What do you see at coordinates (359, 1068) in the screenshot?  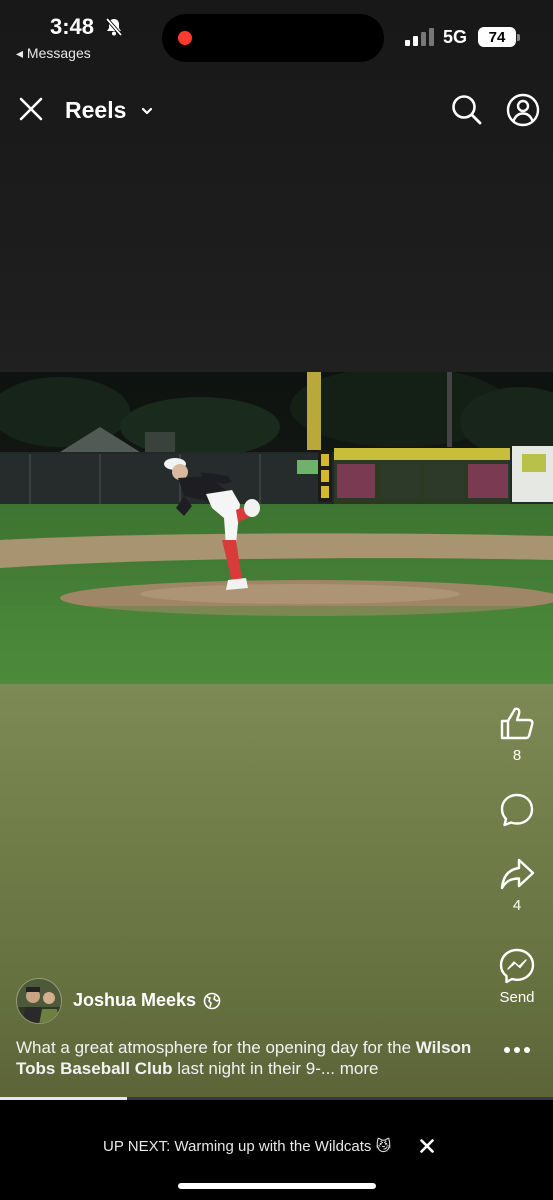 I see `caption-more-link: more` at bounding box center [359, 1068].